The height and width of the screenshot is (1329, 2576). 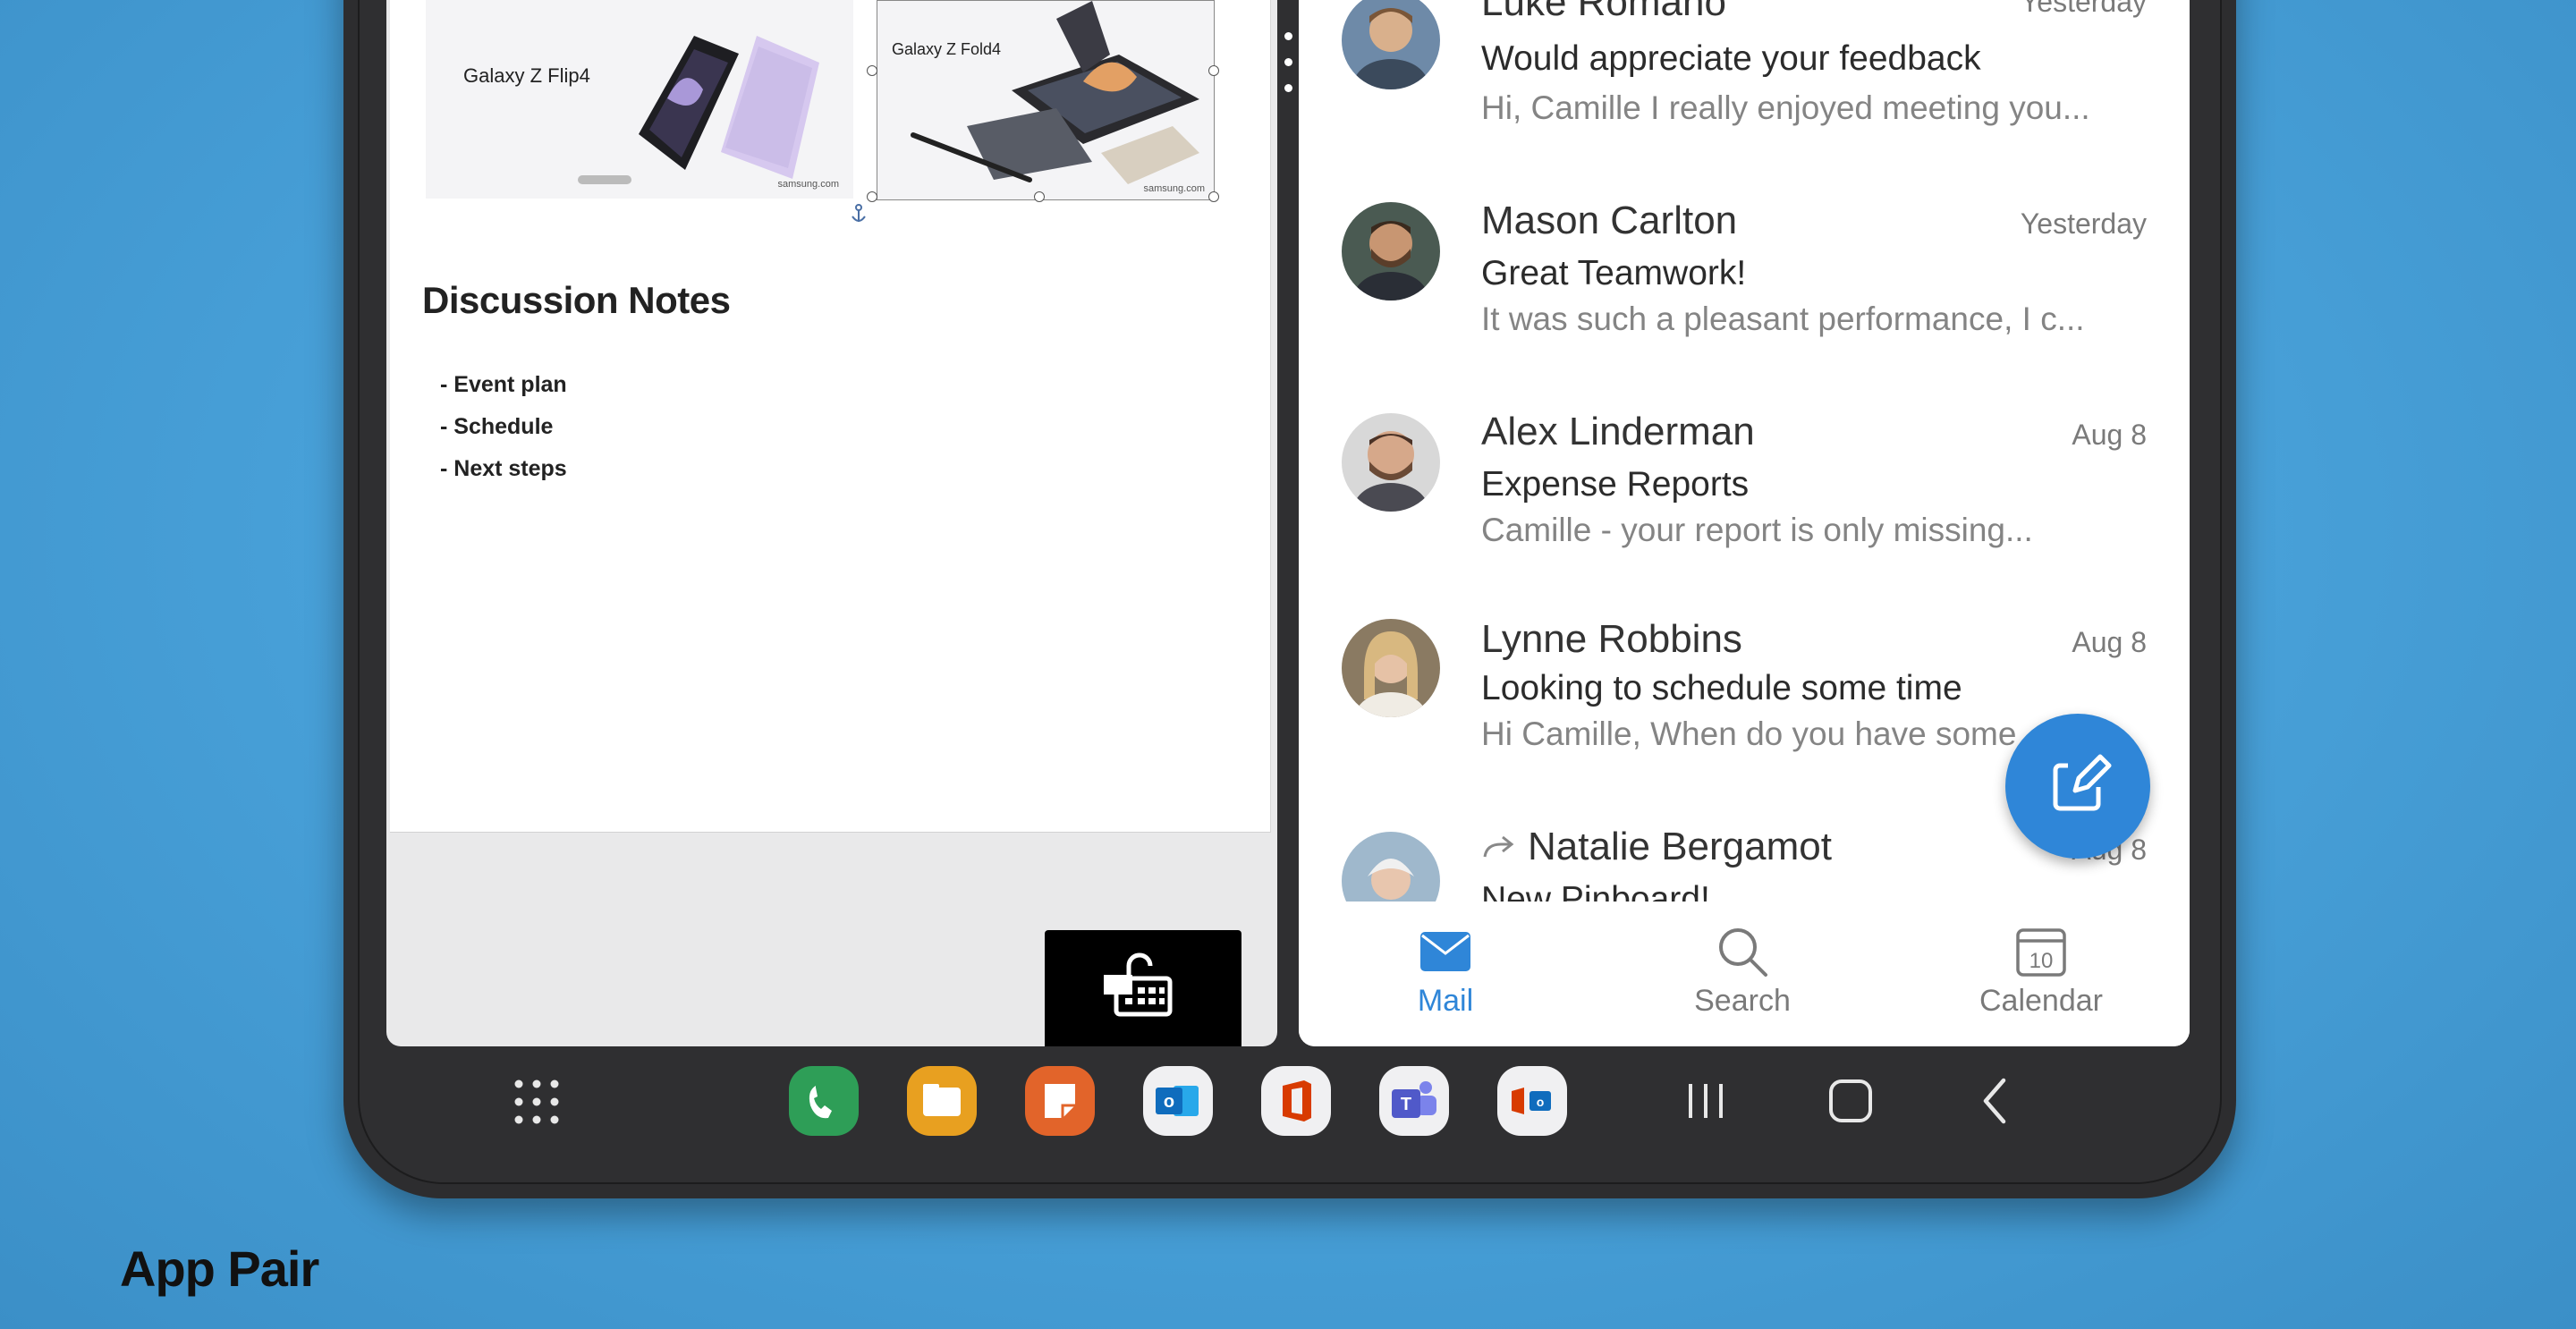 I want to click on mail-bottom-nav: Mail Search 10 Calendar, so click(x=1744, y=974).